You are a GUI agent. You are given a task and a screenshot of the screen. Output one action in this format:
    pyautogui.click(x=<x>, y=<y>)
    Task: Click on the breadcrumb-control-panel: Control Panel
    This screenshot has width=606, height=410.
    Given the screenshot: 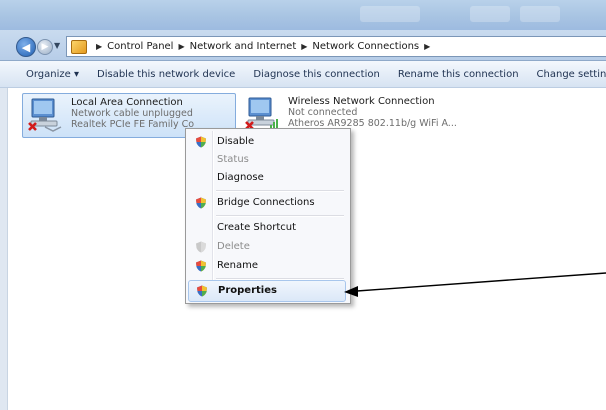 What is the action you would take?
    pyautogui.click(x=140, y=46)
    